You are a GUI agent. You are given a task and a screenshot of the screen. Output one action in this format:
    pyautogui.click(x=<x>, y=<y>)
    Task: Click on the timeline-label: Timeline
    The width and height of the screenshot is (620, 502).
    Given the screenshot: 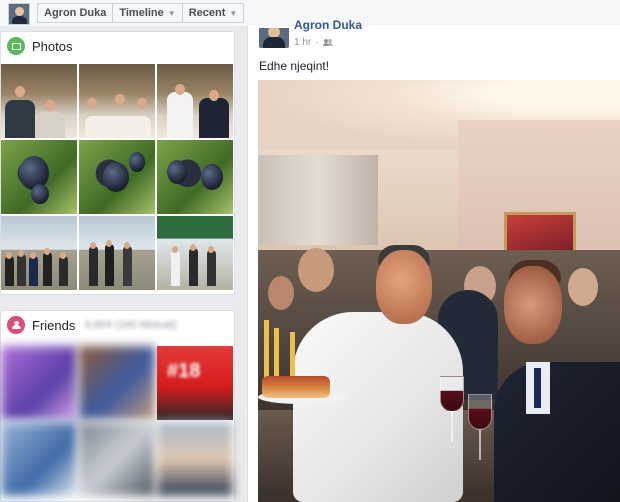 What is the action you would take?
    pyautogui.click(x=141, y=13)
    